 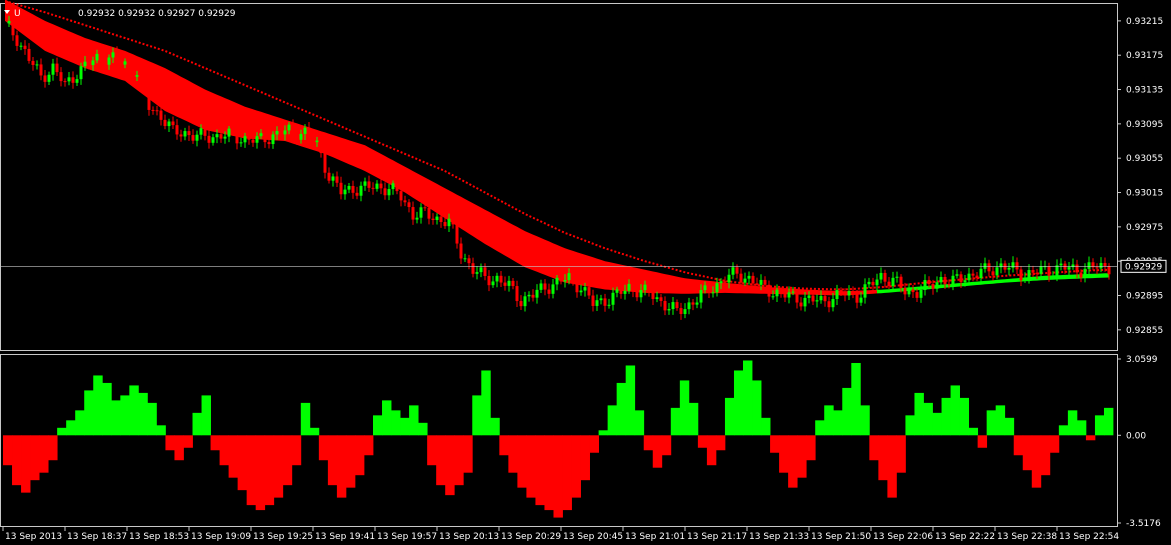 What do you see at coordinates (469, 537) in the screenshot?
I see `time-tick-label: 13 Sep 20:13` at bounding box center [469, 537].